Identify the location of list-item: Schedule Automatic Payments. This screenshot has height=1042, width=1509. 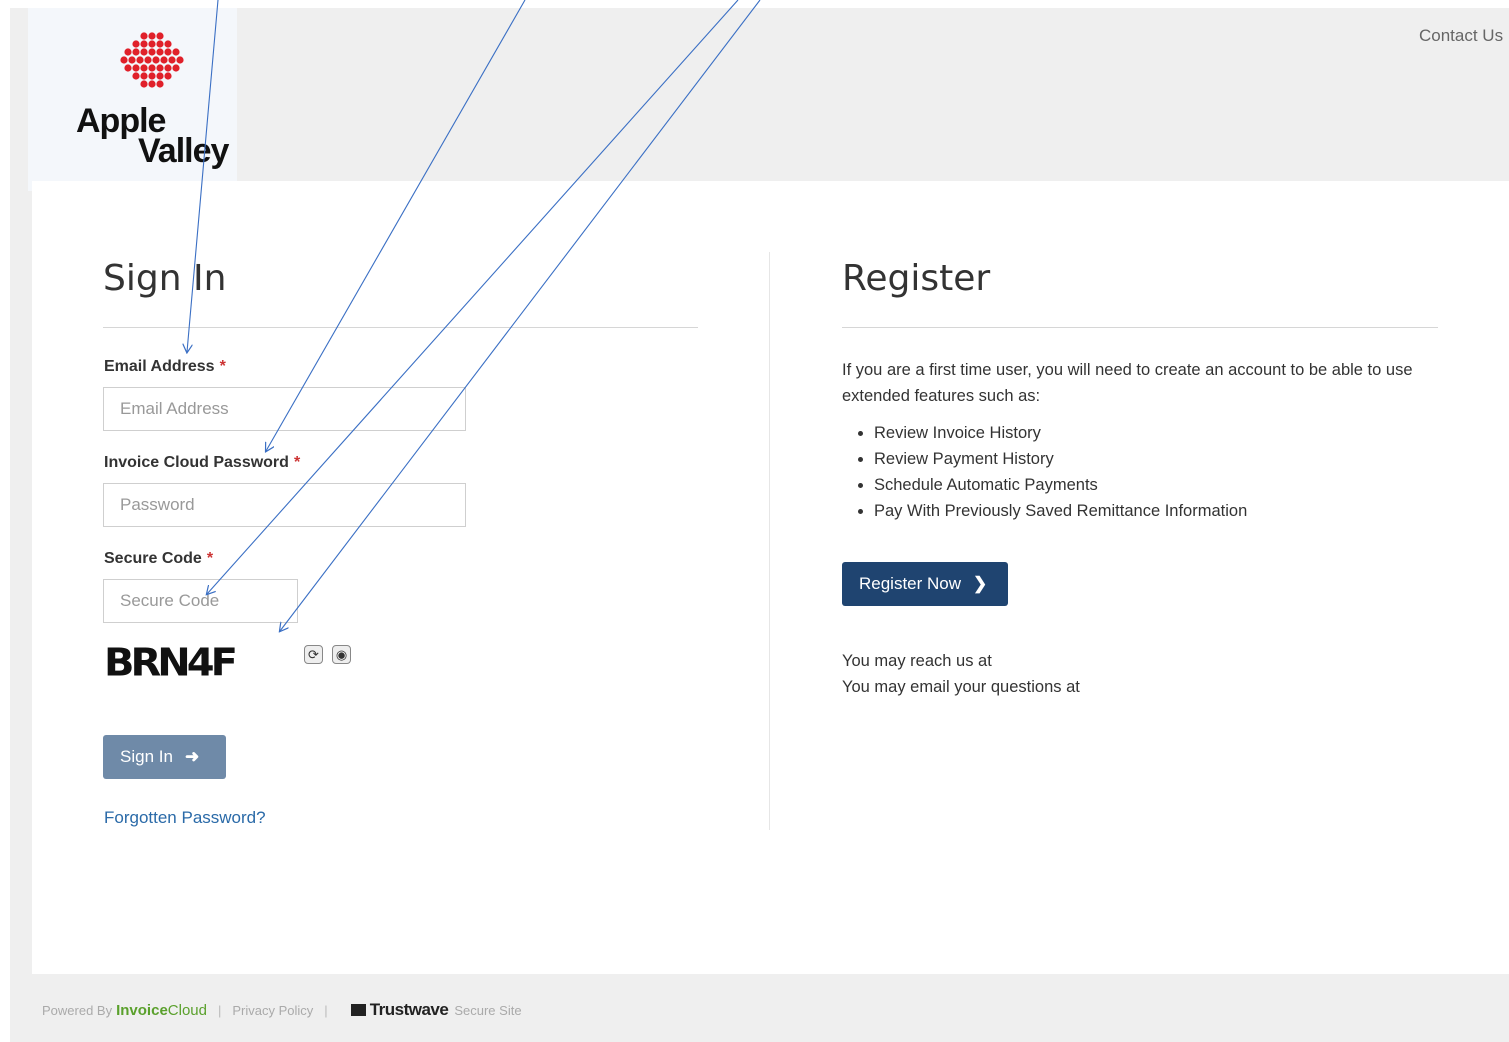
(1060, 485).